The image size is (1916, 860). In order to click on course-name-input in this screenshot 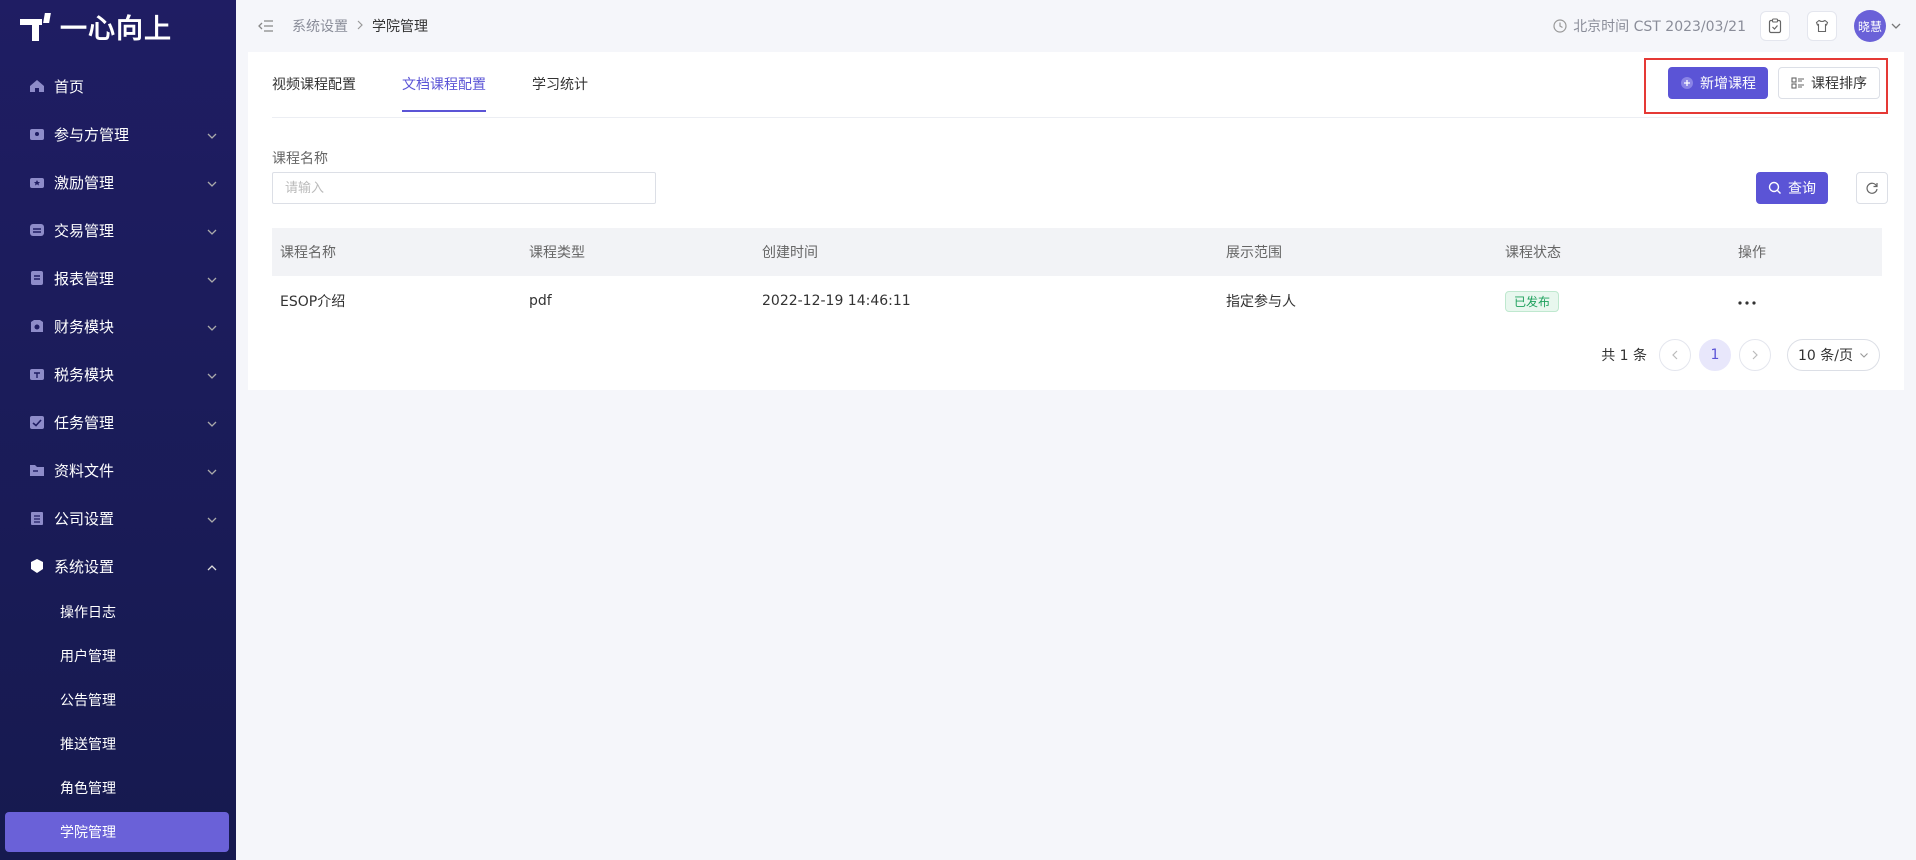, I will do `click(464, 188)`.